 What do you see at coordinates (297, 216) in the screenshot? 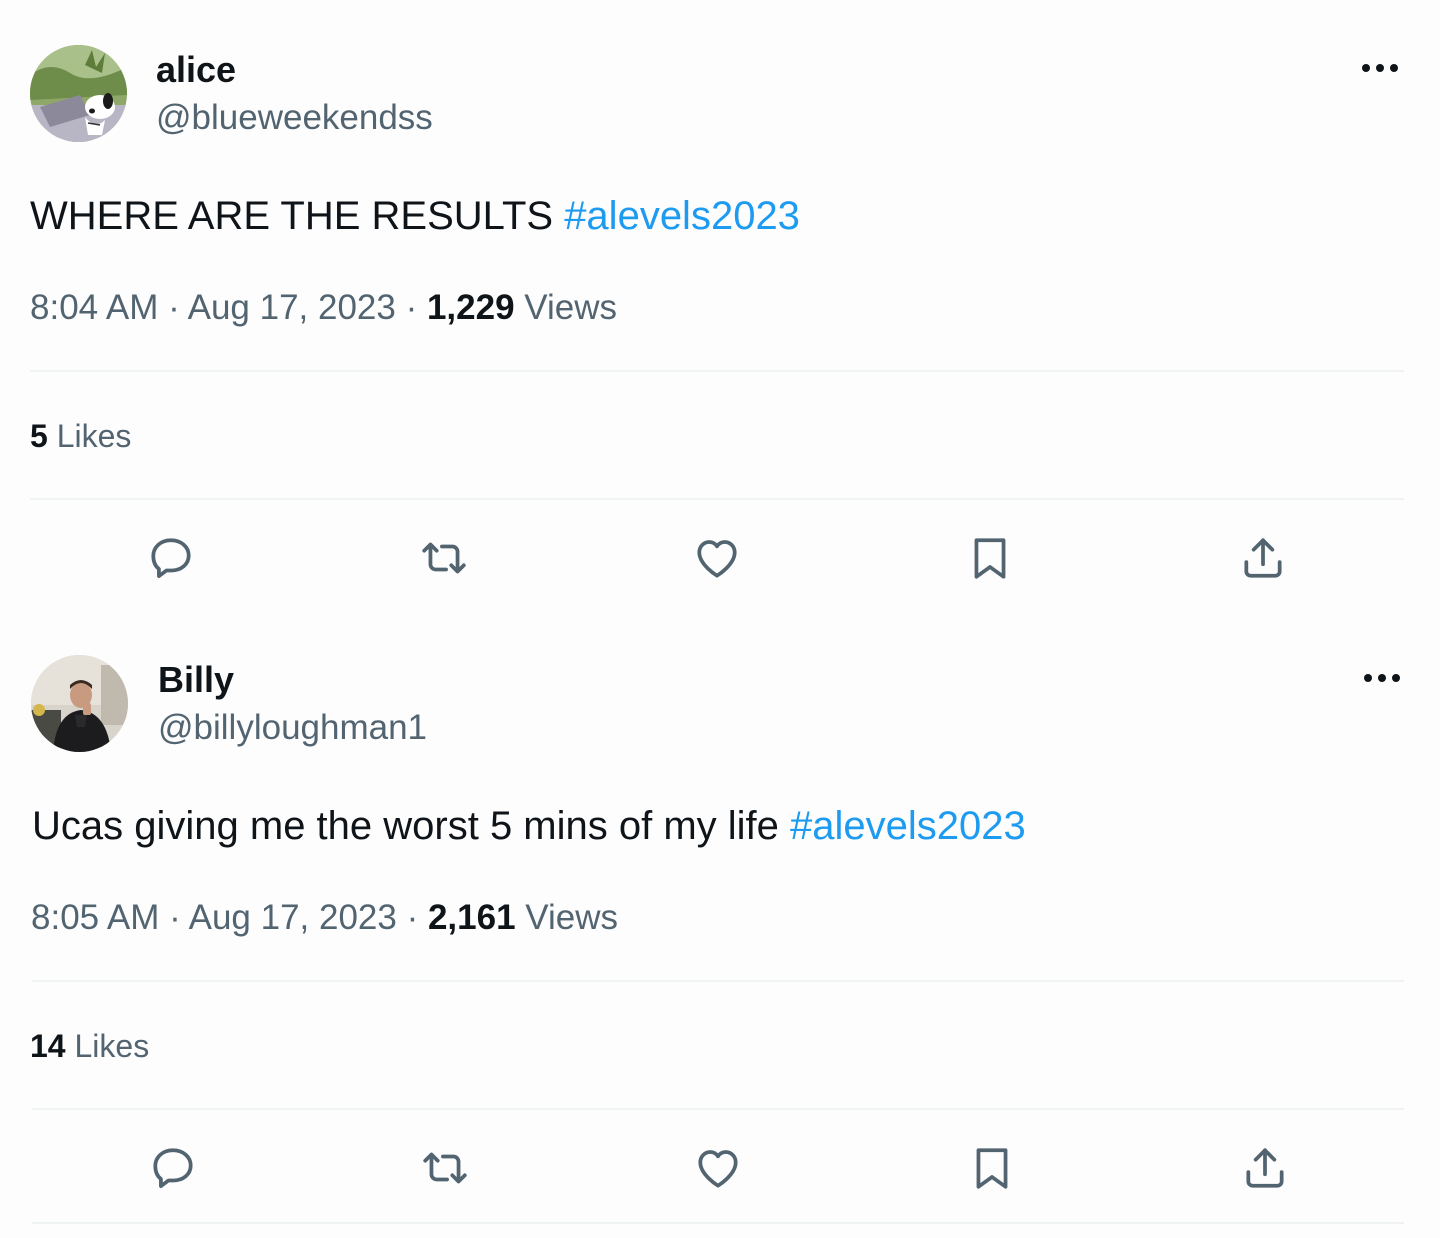
I see `tweet-text-body: WHERE ARE THE RESULTS` at bounding box center [297, 216].